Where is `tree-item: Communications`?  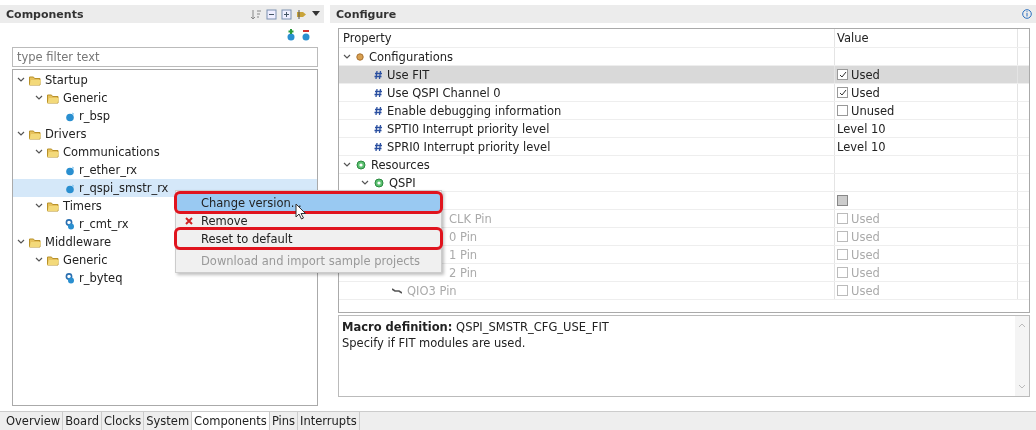 tree-item: Communications is located at coordinates (165, 152).